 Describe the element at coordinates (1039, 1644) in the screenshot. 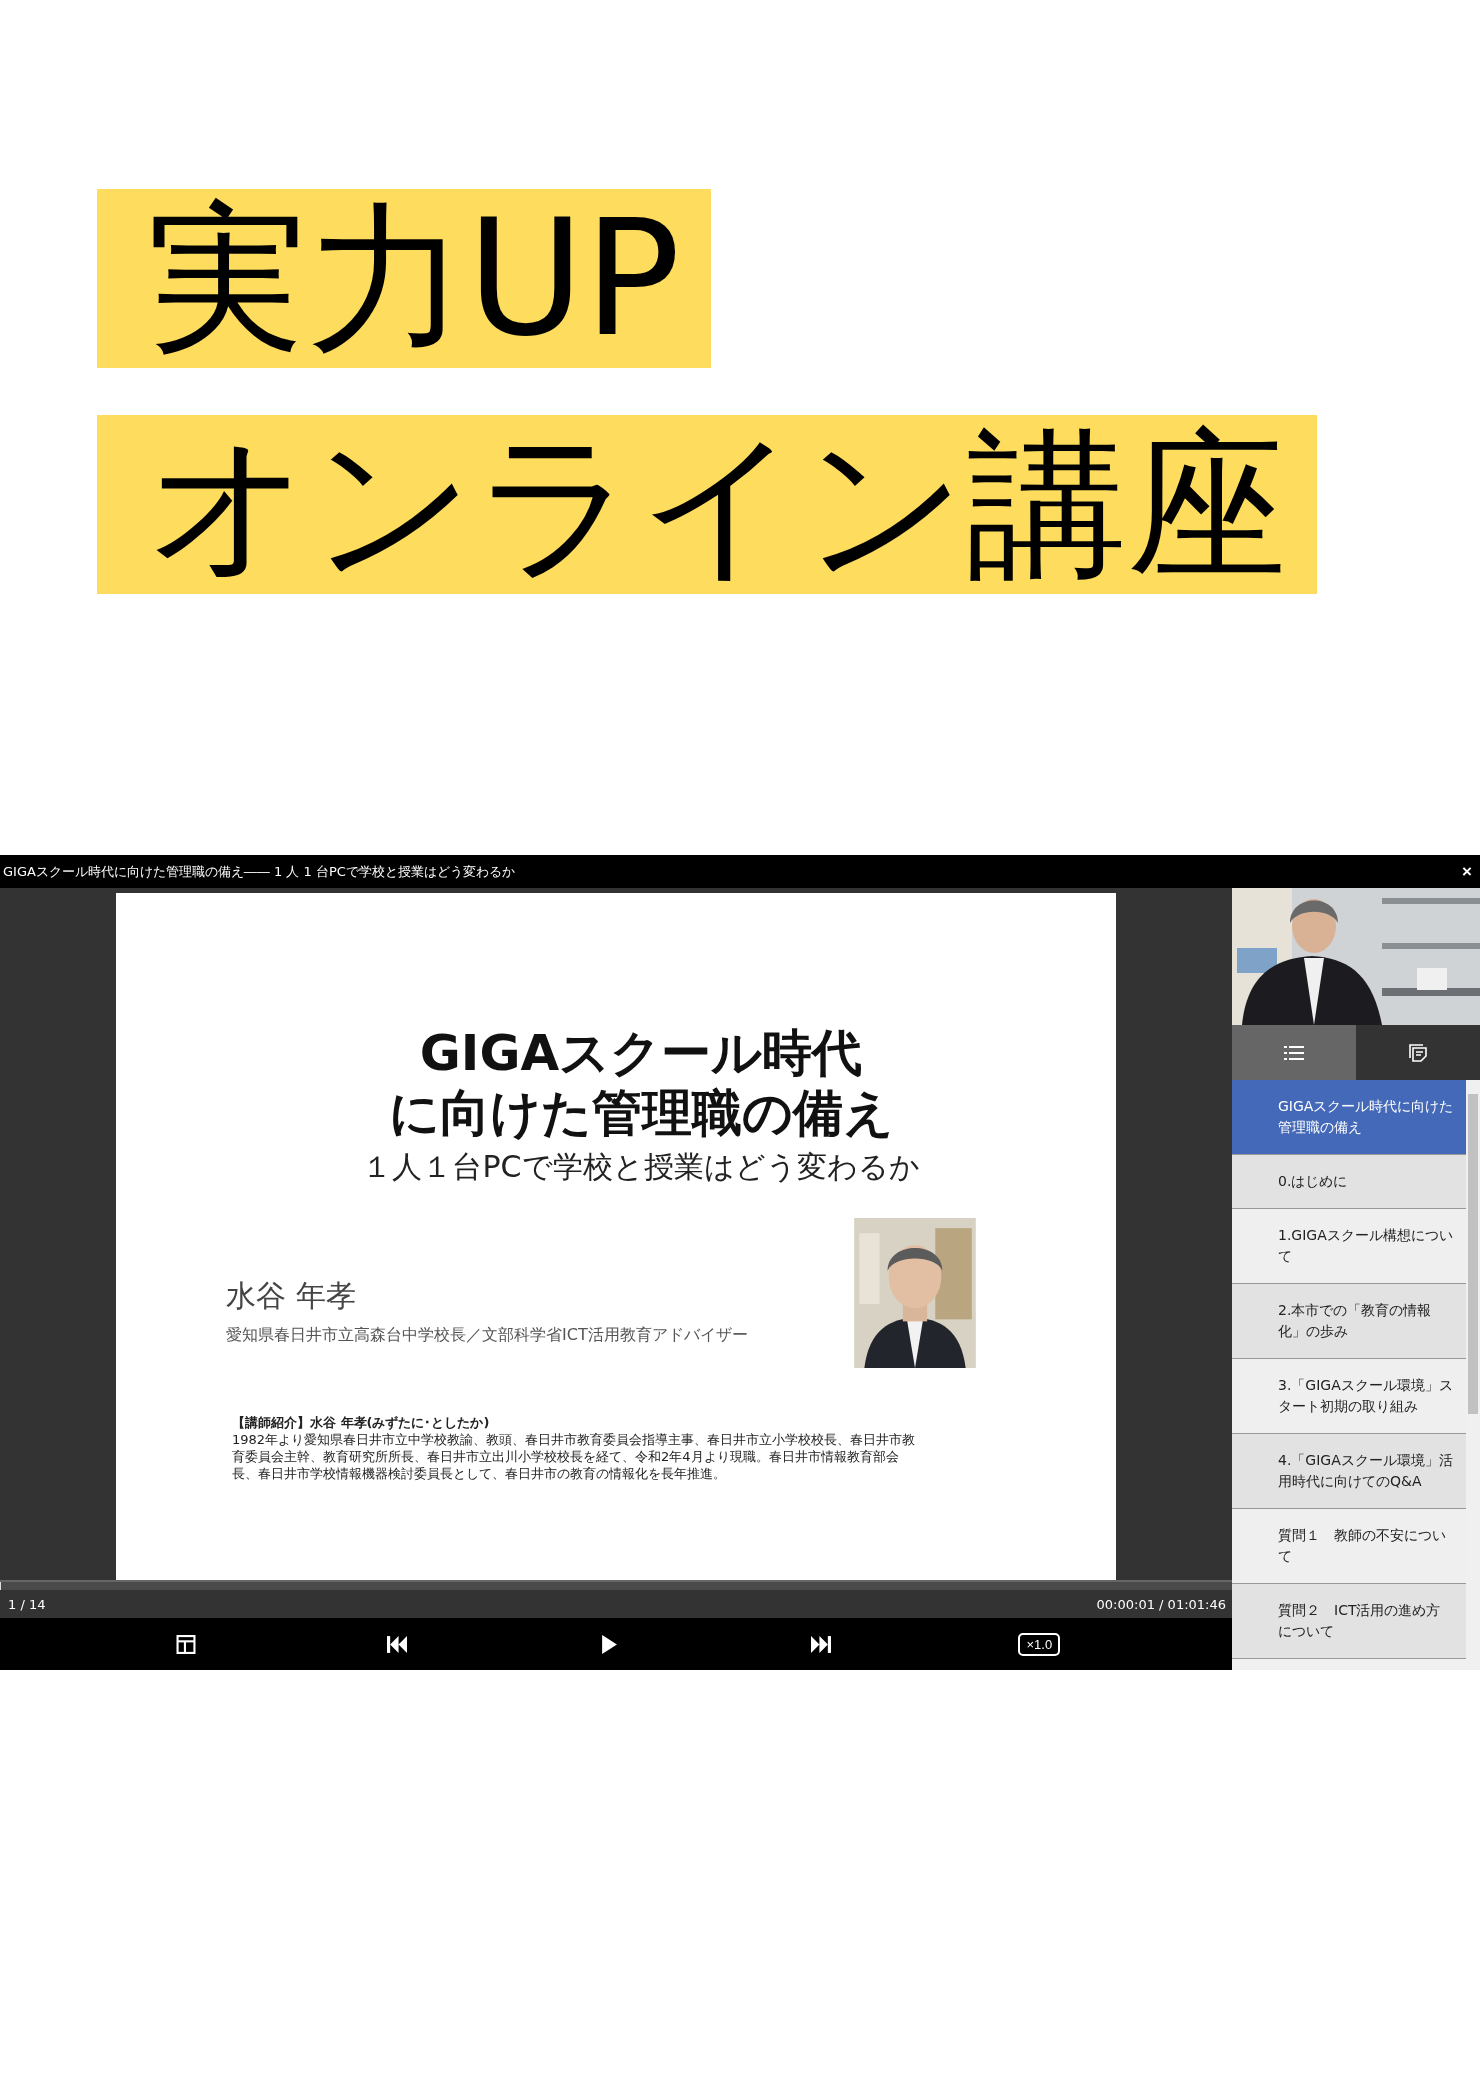

I see `playback-speed-button: ×1.0` at that location.